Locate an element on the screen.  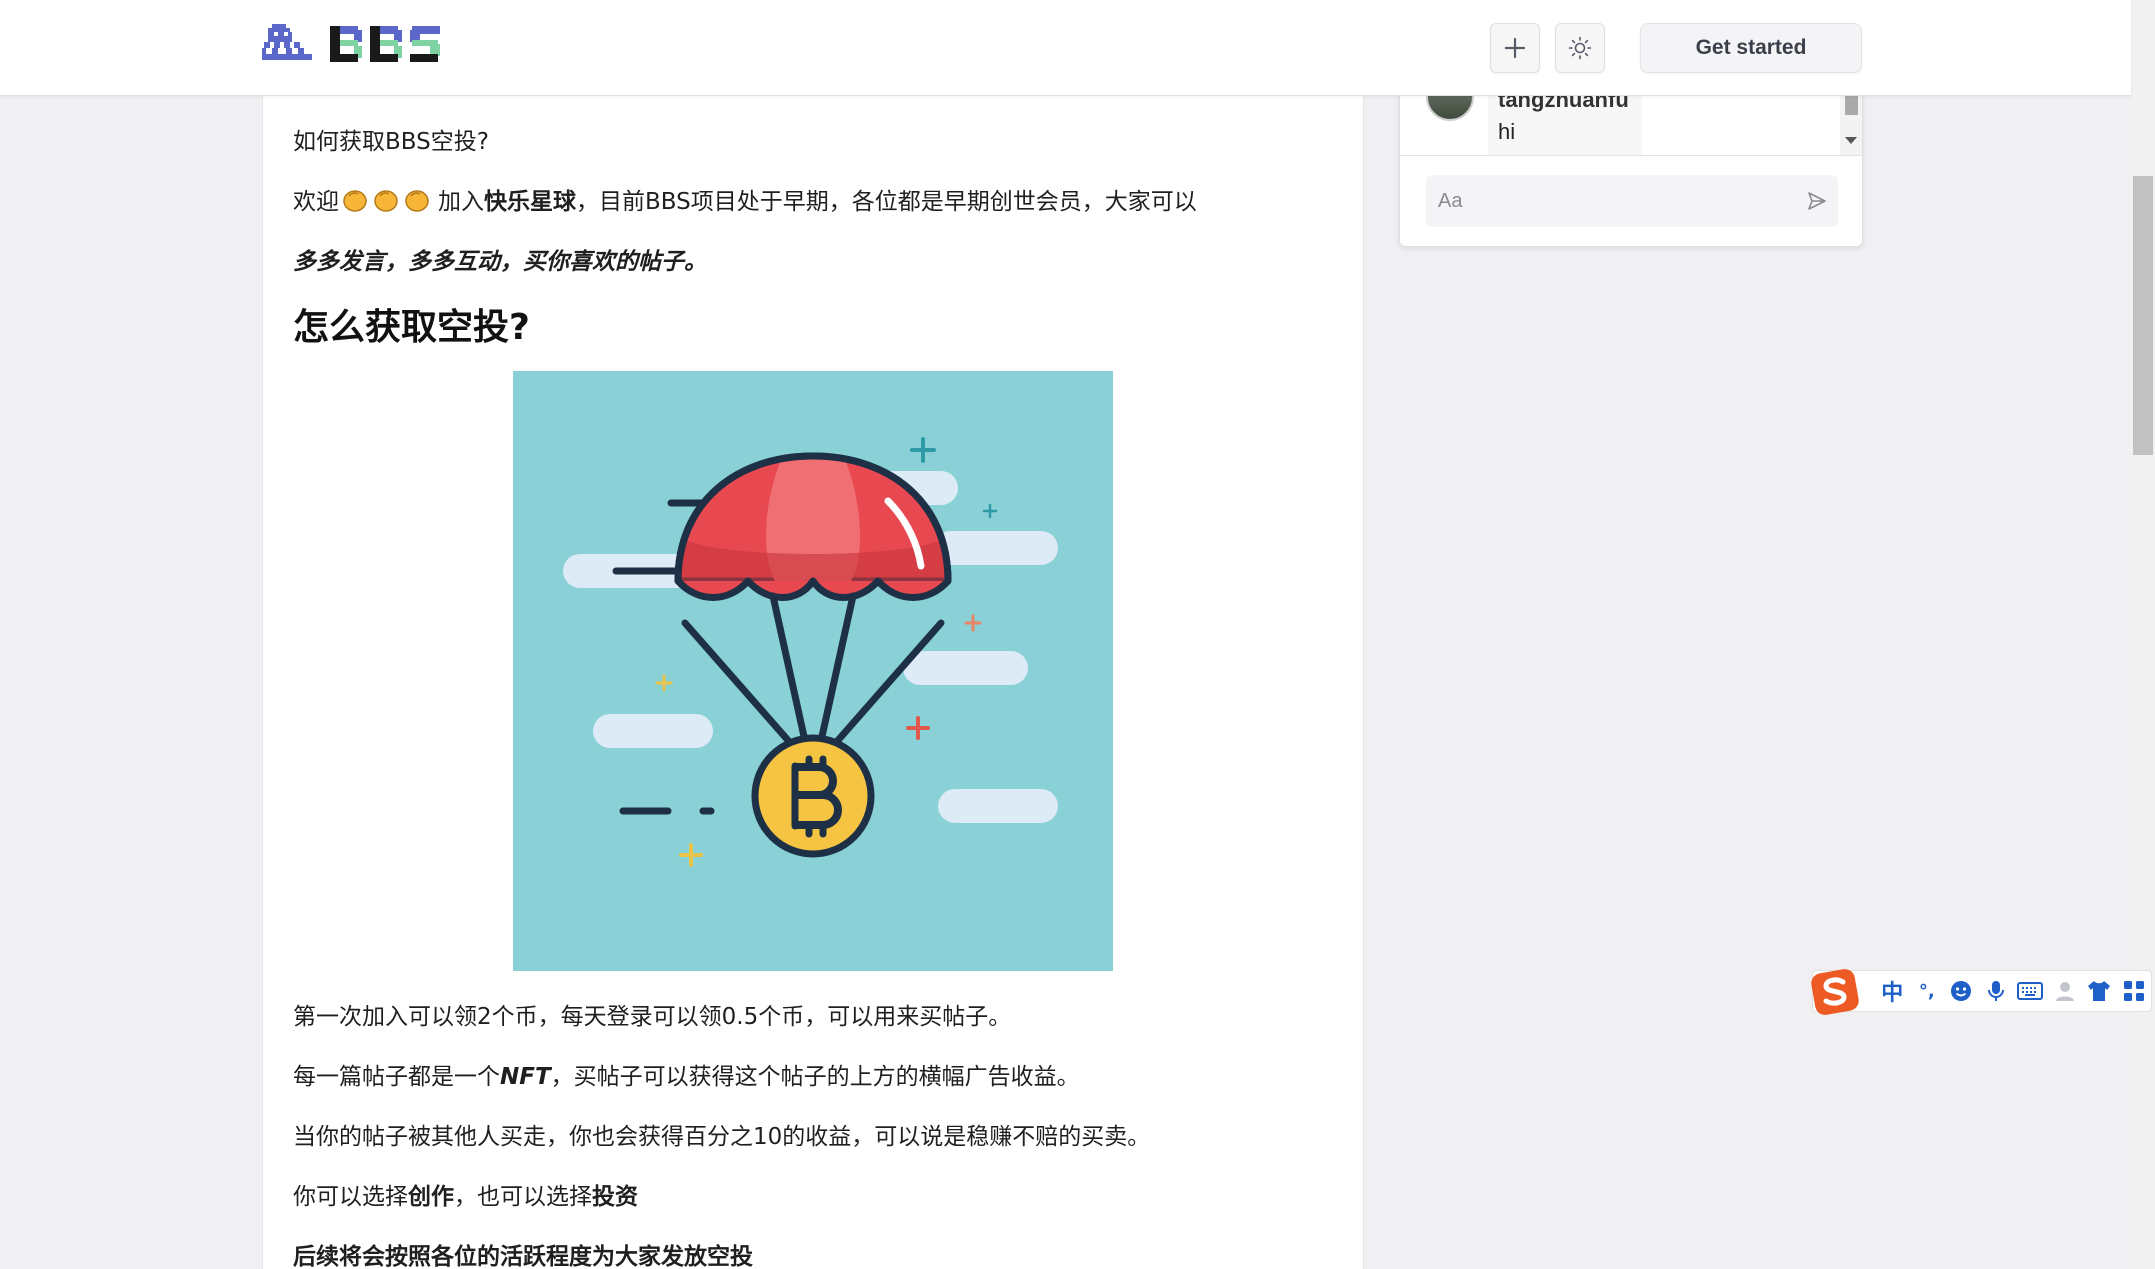
encourage-text: 多多发言，多多互动，买你喜欢的帖子。 is located at coordinates (500, 262).